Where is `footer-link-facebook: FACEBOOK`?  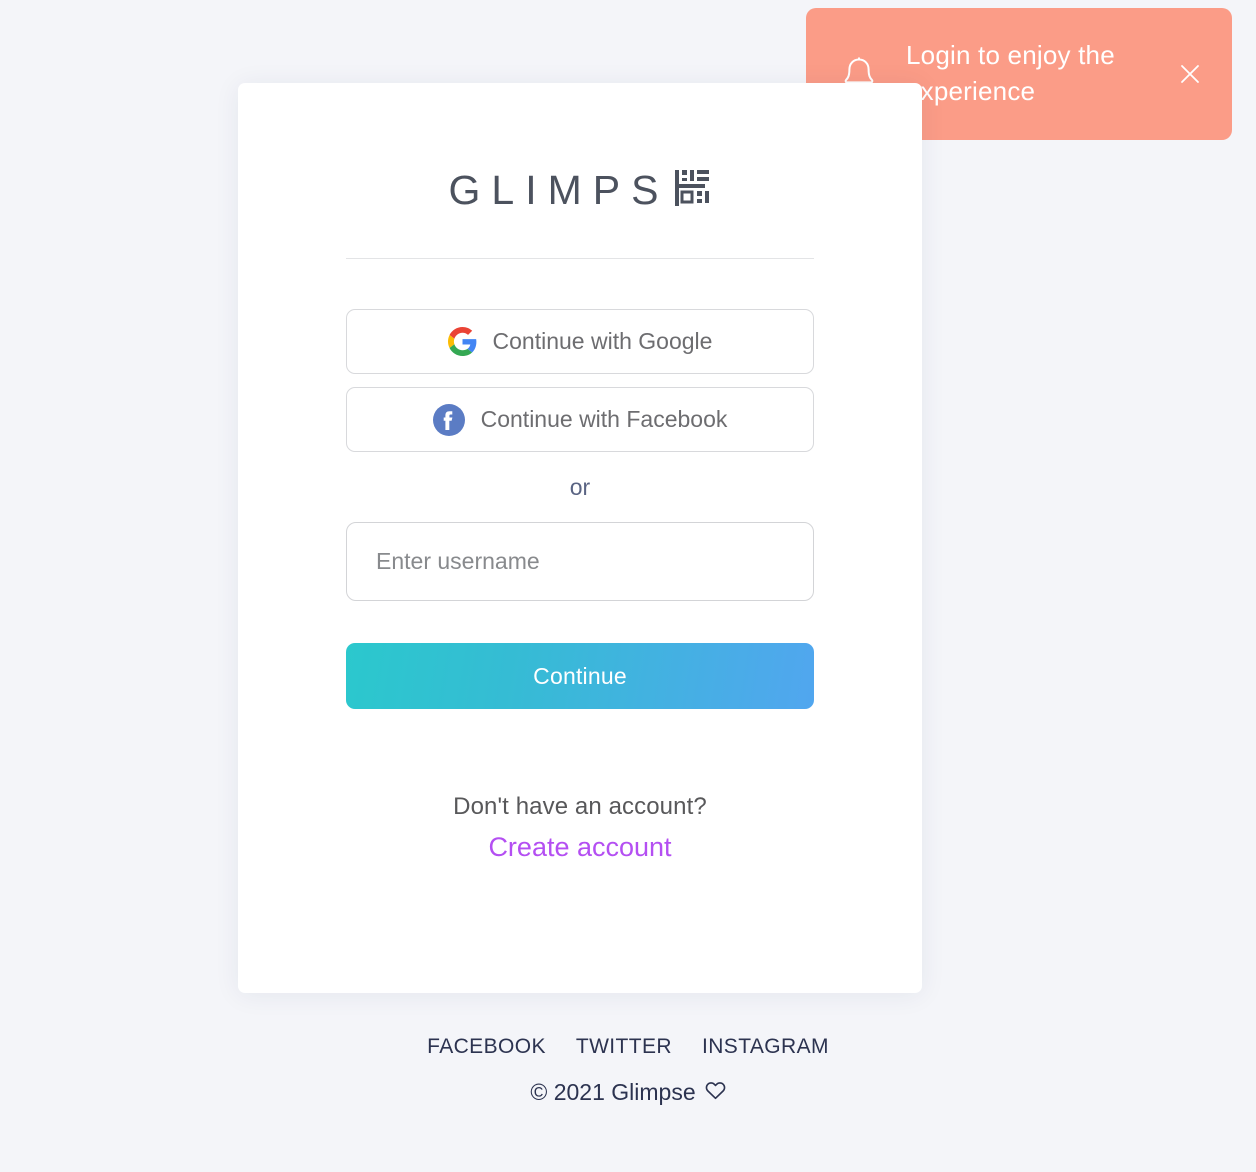
footer-link-facebook: FACEBOOK is located at coordinates (486, 1047).